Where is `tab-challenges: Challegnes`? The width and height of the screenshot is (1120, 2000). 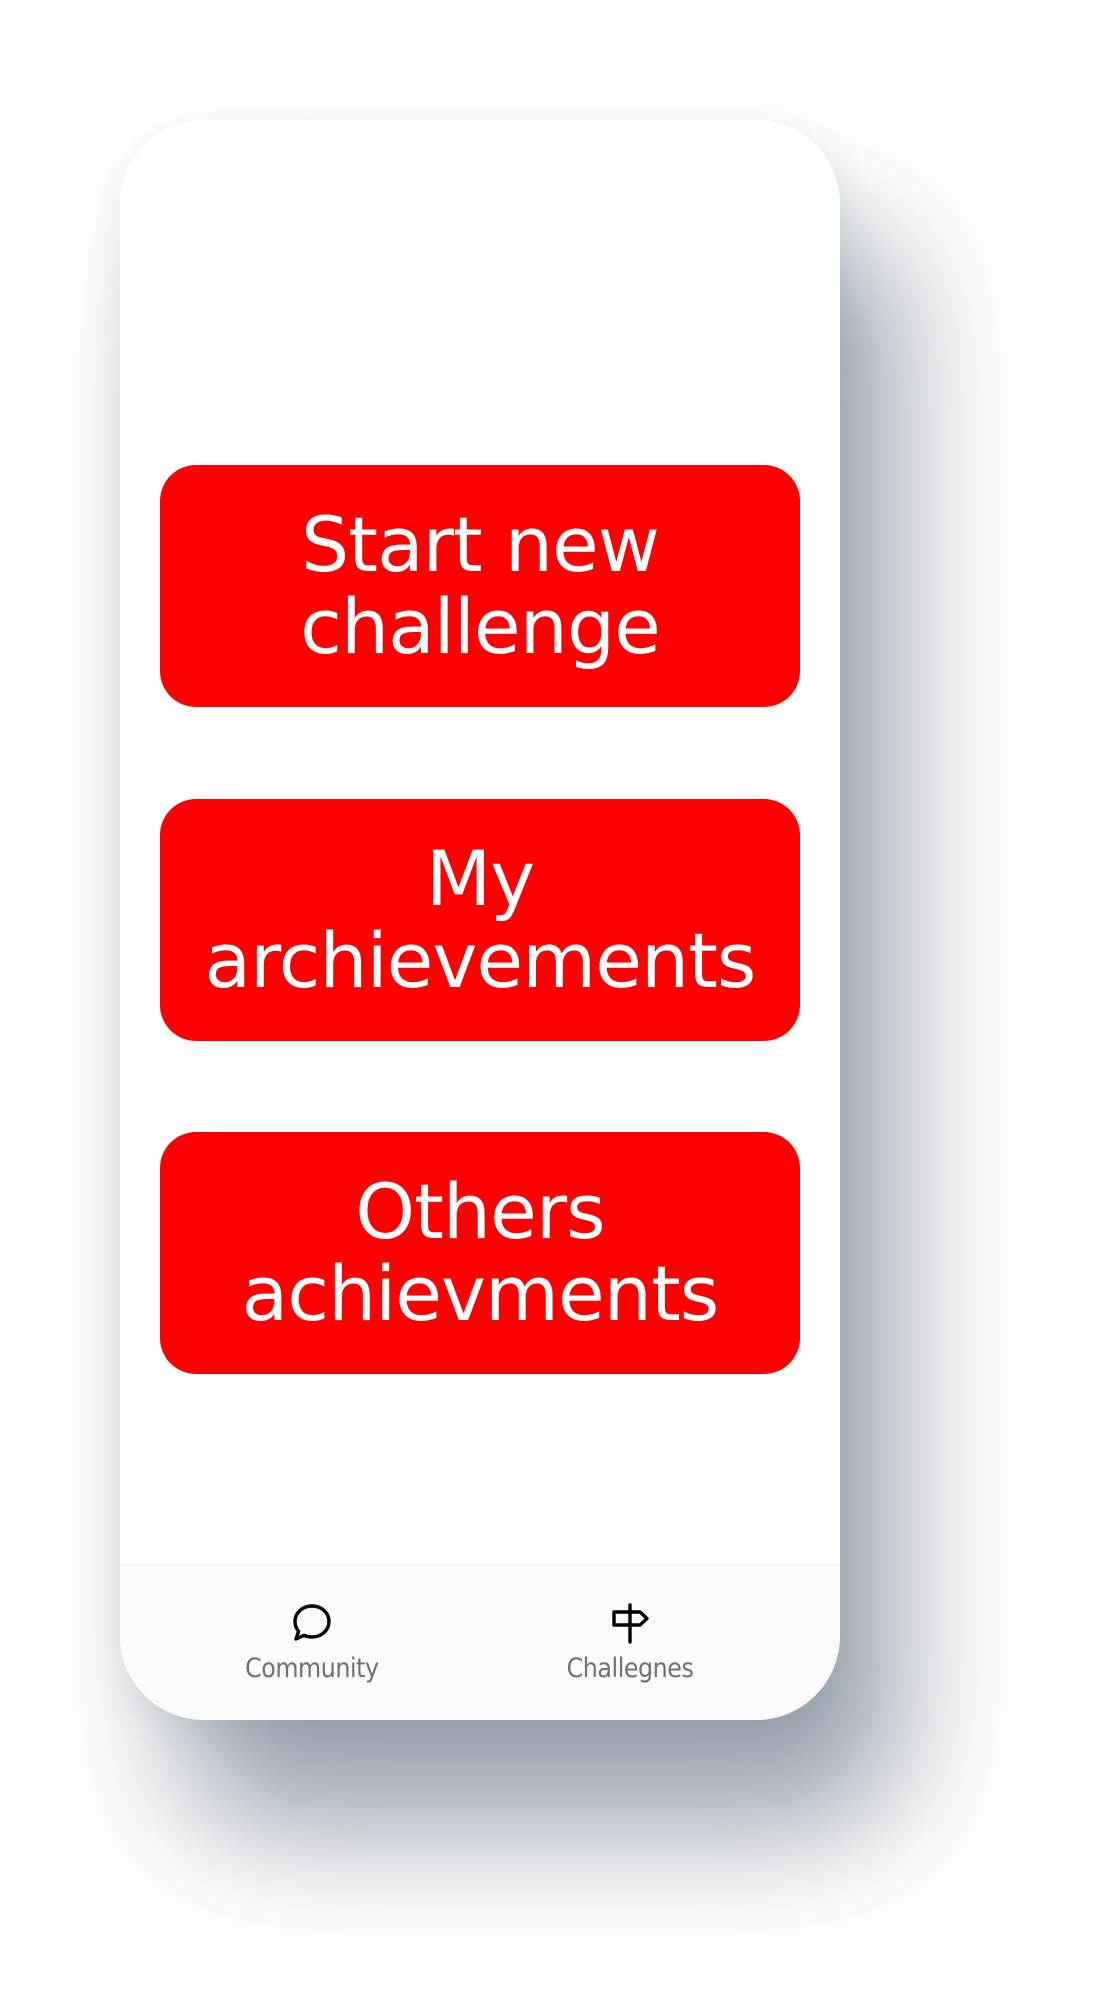 tab-challenges: Challegnes is located at coordinates (630, 1651).